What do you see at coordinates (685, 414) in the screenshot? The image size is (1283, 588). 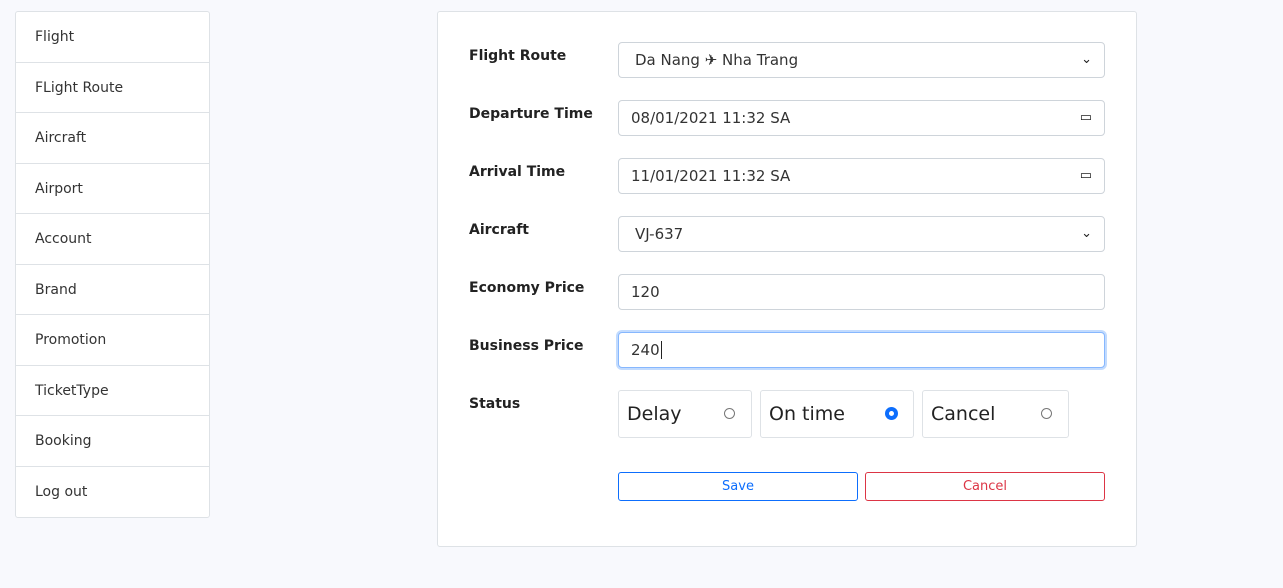 I see `status-option-delay: Delay` at bounding box center [685, 414].